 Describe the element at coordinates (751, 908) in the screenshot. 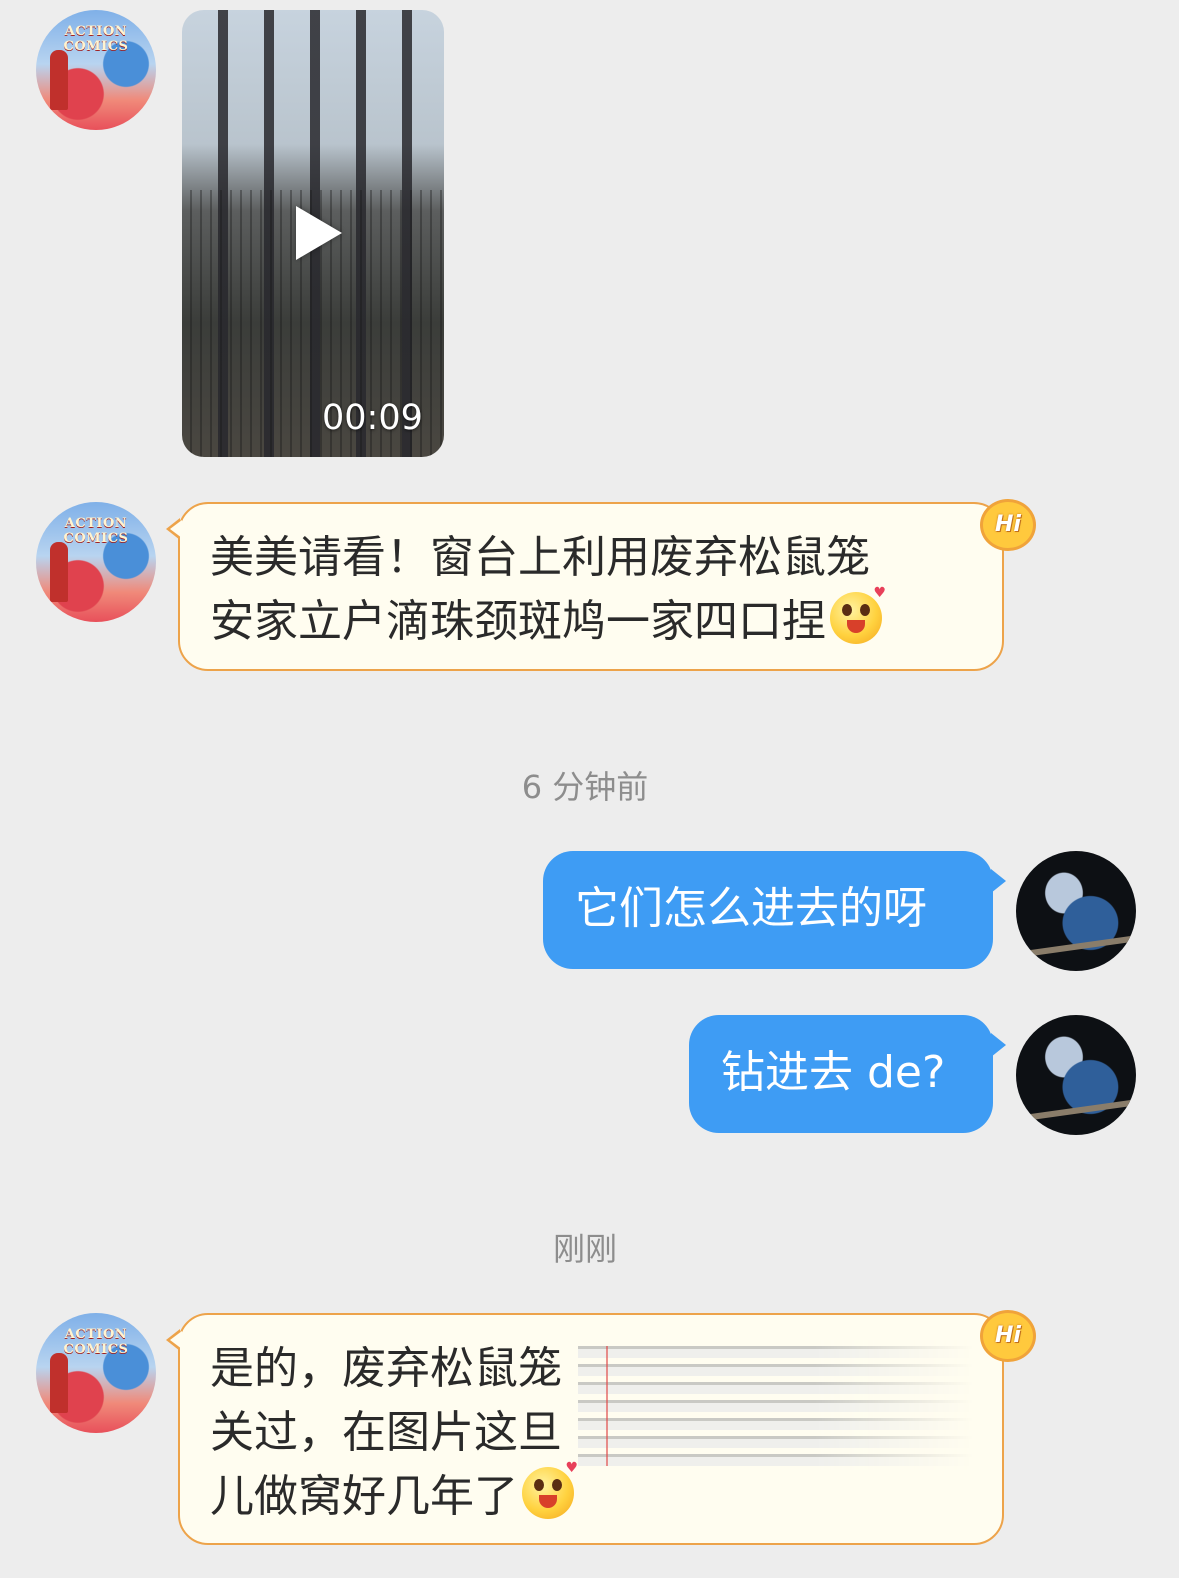

I see `message-text: 它们怎么进去的呀` at that location.